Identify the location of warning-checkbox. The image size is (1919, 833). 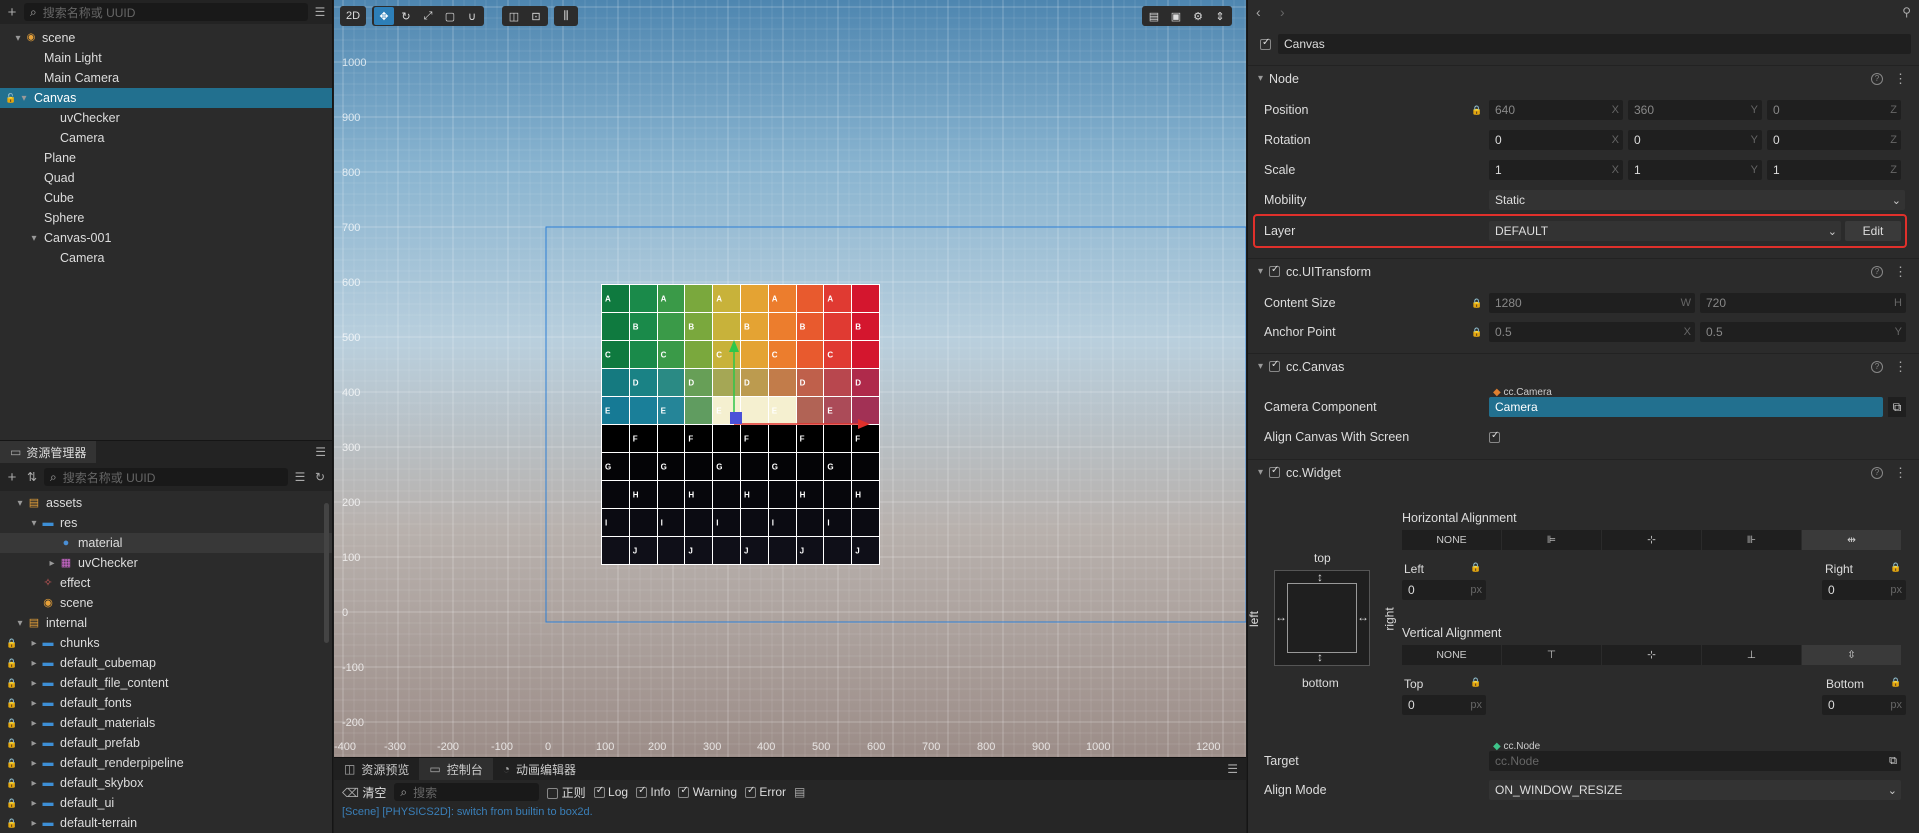
(684, 792).